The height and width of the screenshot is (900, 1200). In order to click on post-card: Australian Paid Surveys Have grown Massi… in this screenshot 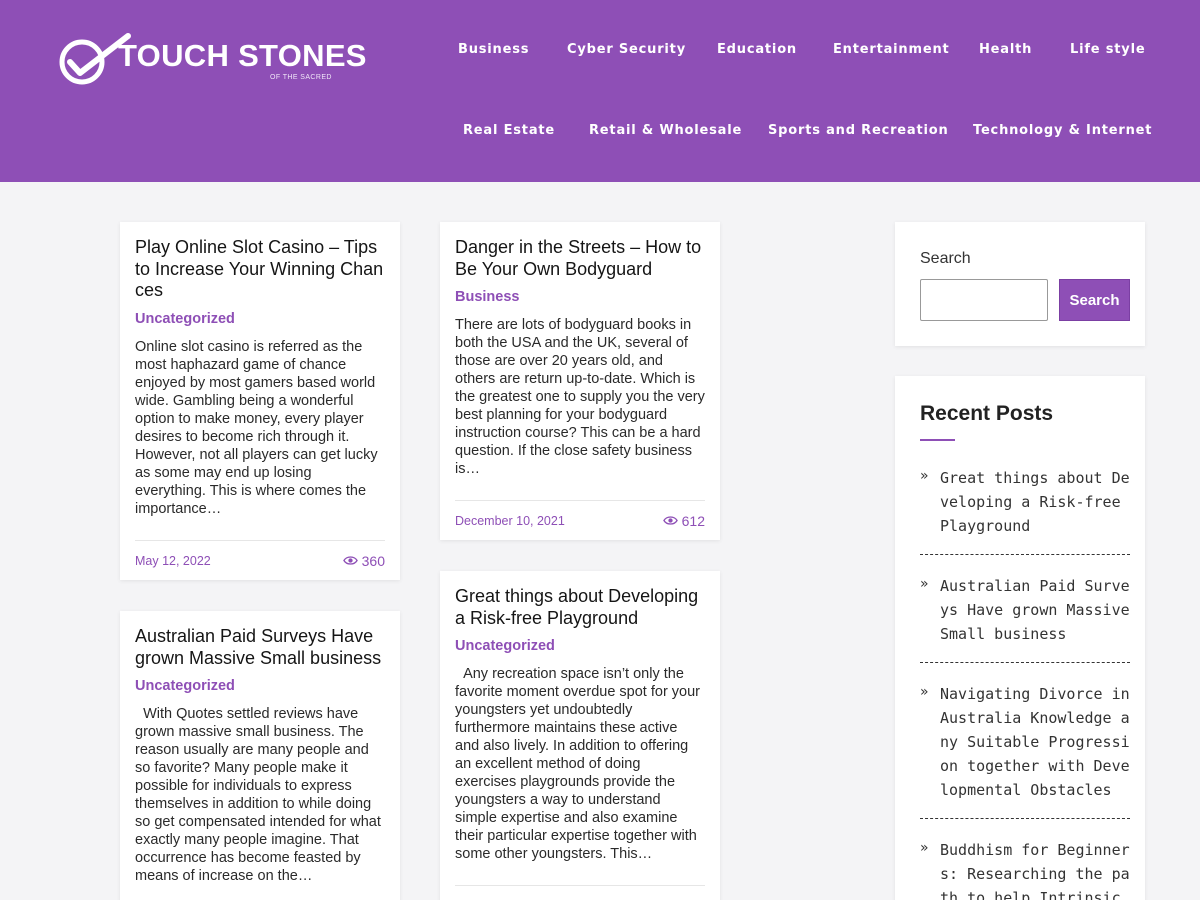, I will do `click(260, 755)`.